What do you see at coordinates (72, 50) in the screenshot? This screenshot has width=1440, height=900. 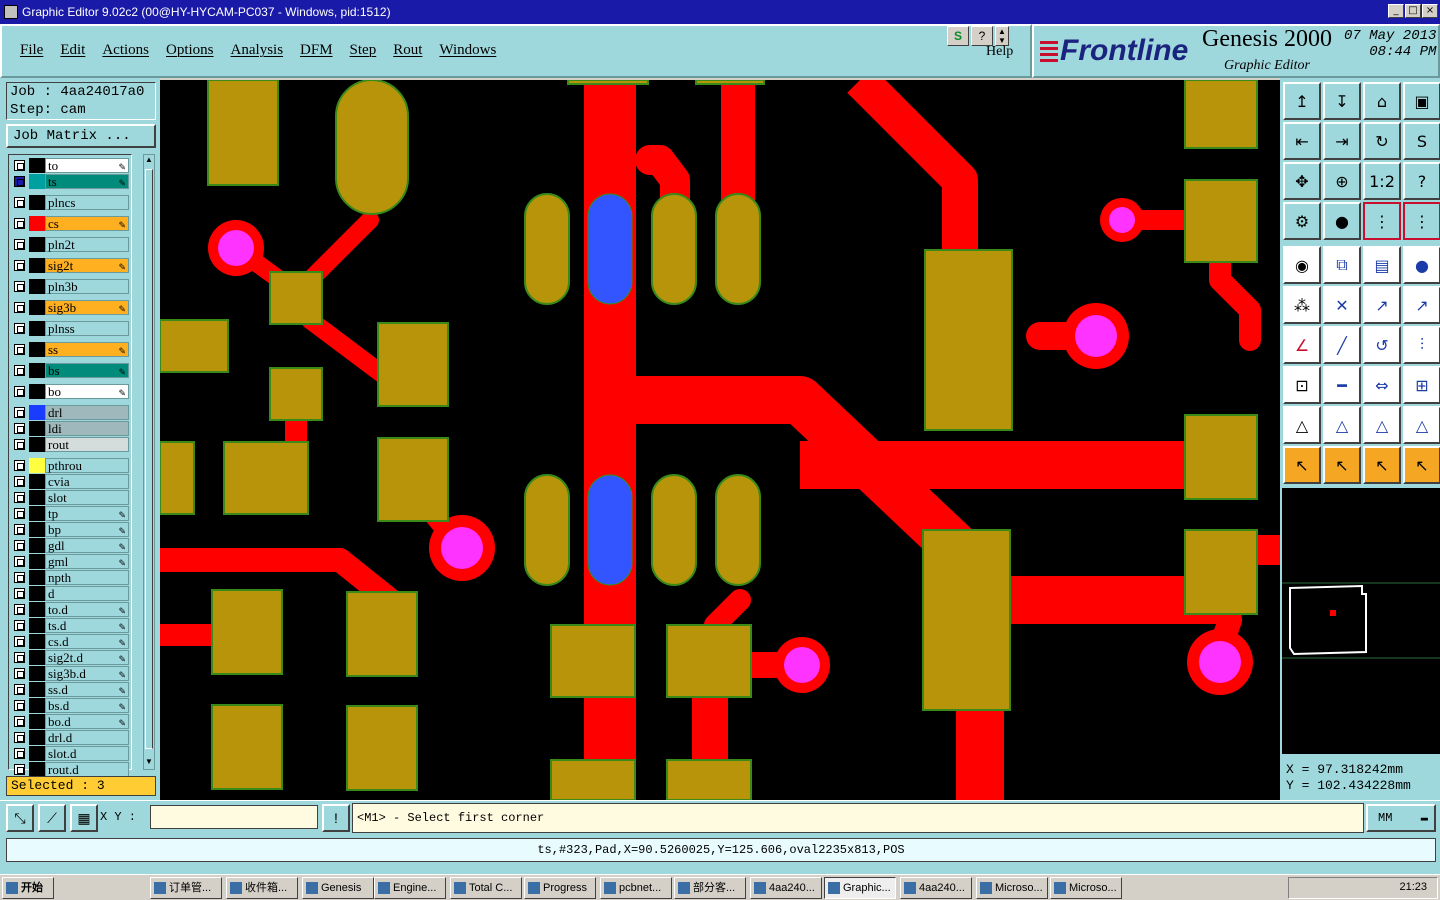 I see `menu-edit: Edit` at bounding box center [72, 50].